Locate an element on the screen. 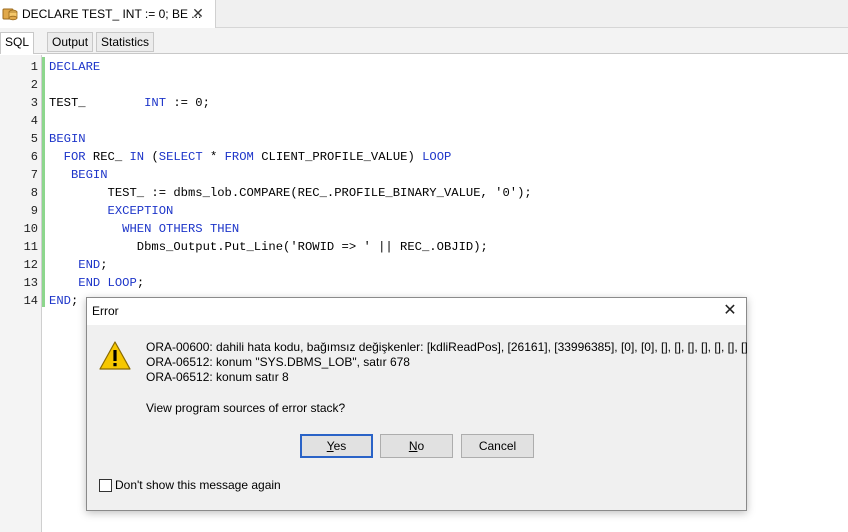 This screenshot has height=532, width=848. line-number: 10 is located at coordinates (30, 229).